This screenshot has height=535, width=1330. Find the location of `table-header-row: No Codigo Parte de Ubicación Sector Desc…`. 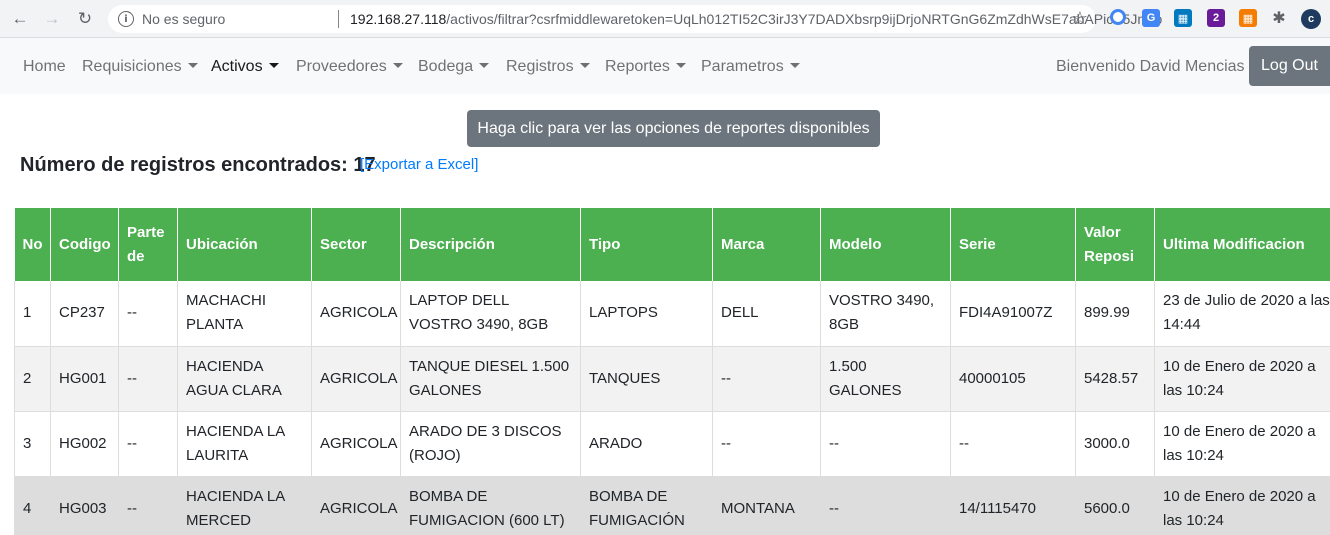

table-header-row: No Codigo Parte de Ubicación Sector Desc… is located at coordinates (672, 244).